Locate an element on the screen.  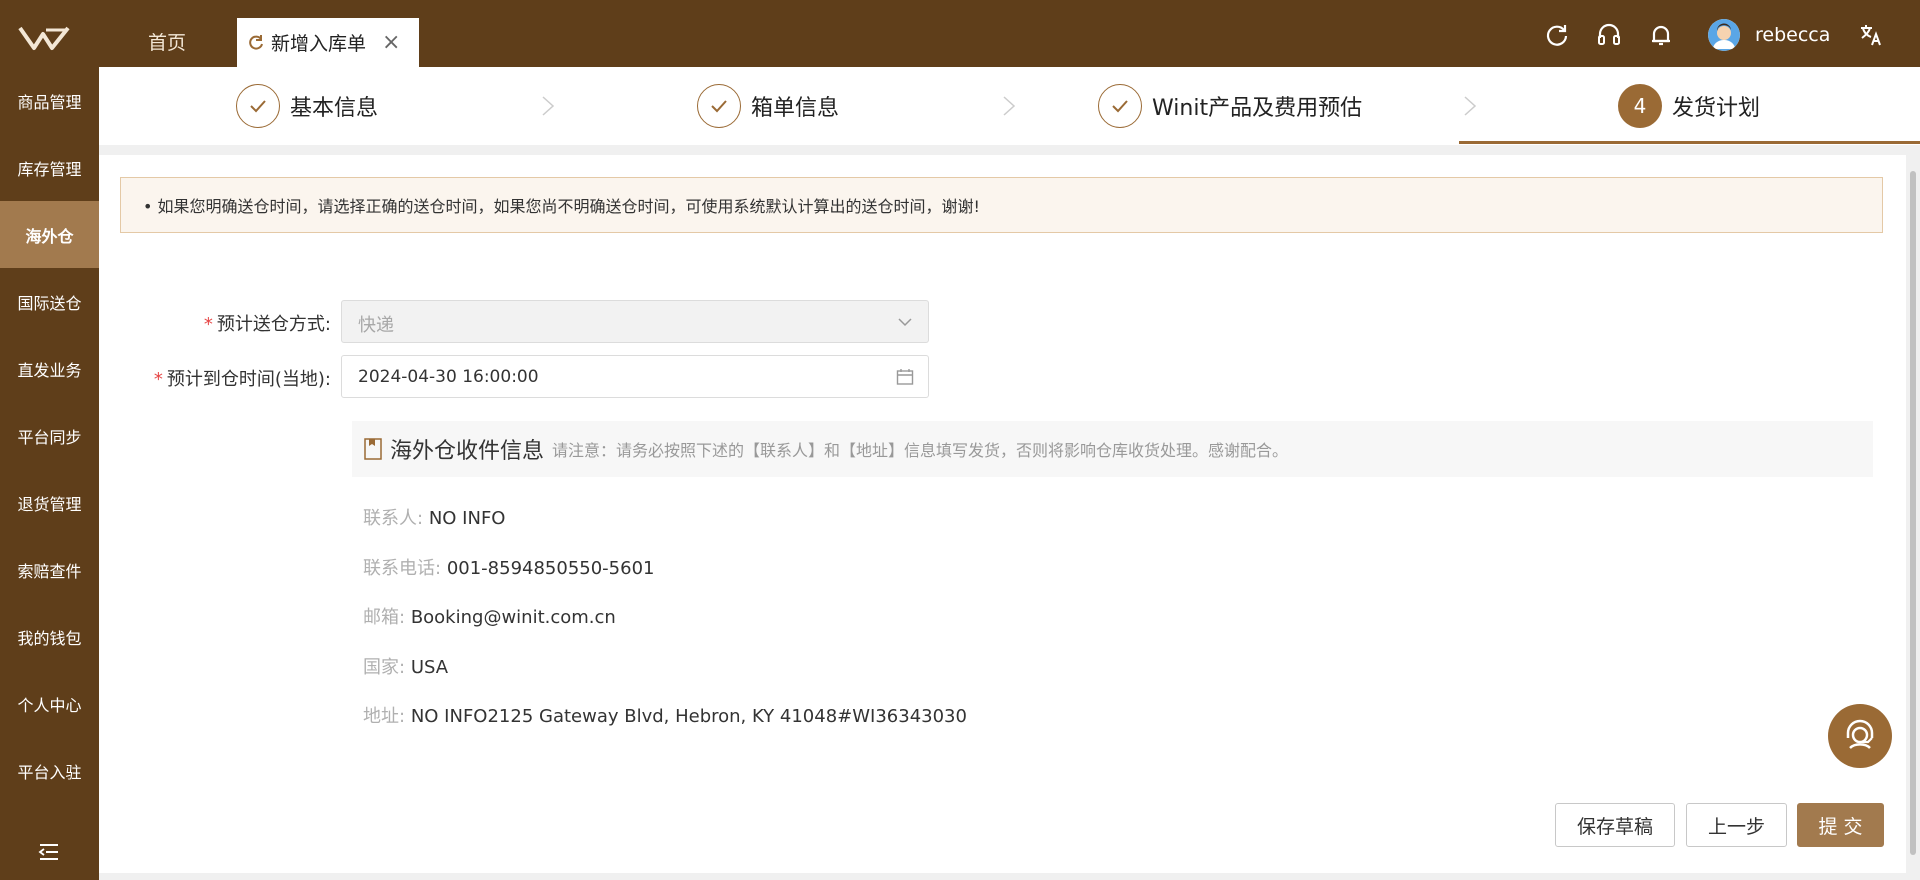
receiver-info-title: 海外仓收件信息 is located at coordinates (467, 451).